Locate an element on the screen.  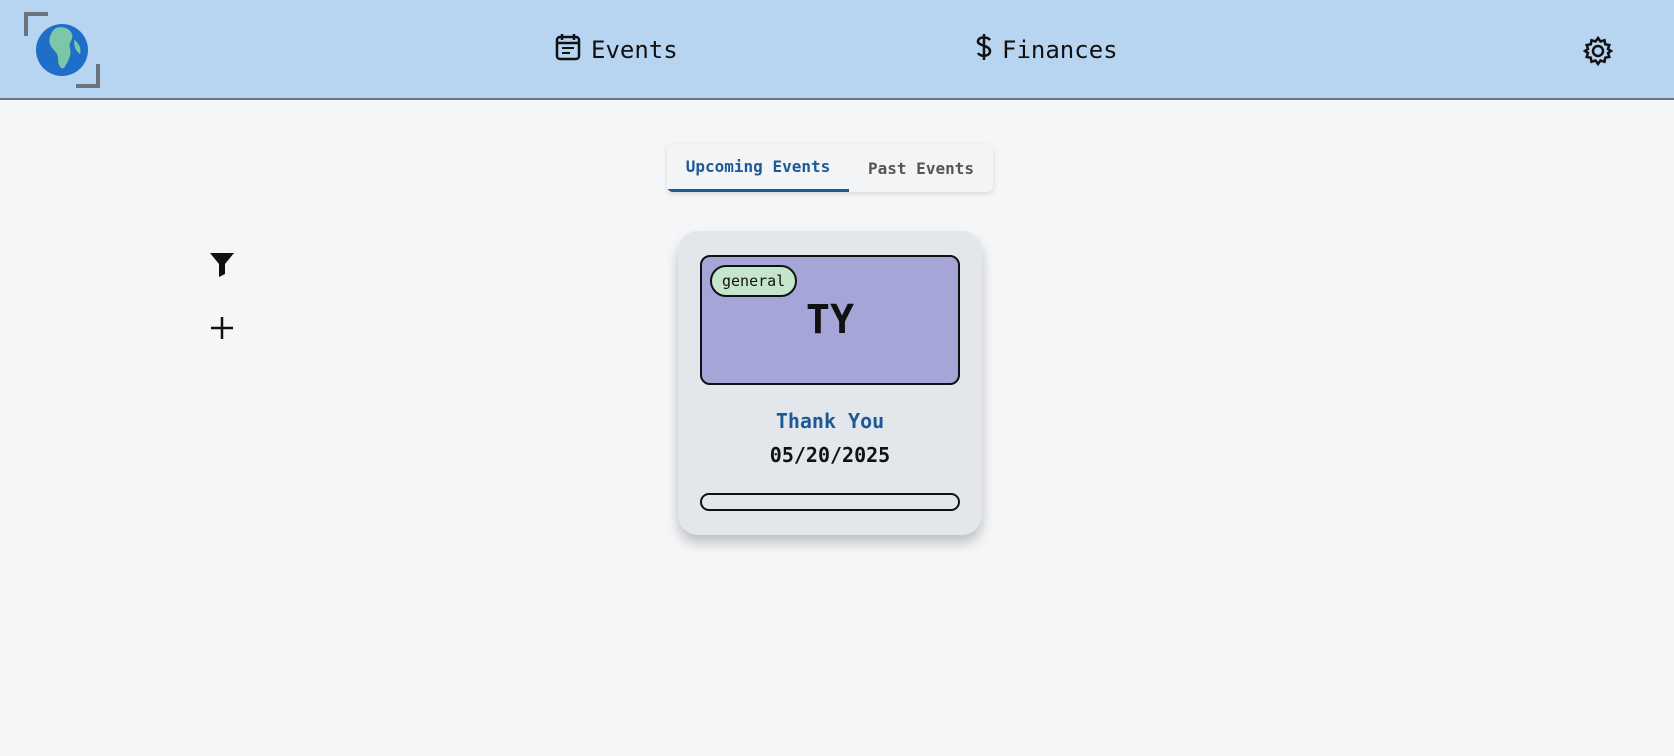
event-card-banner: general TY is located at coordinates (830, 320).